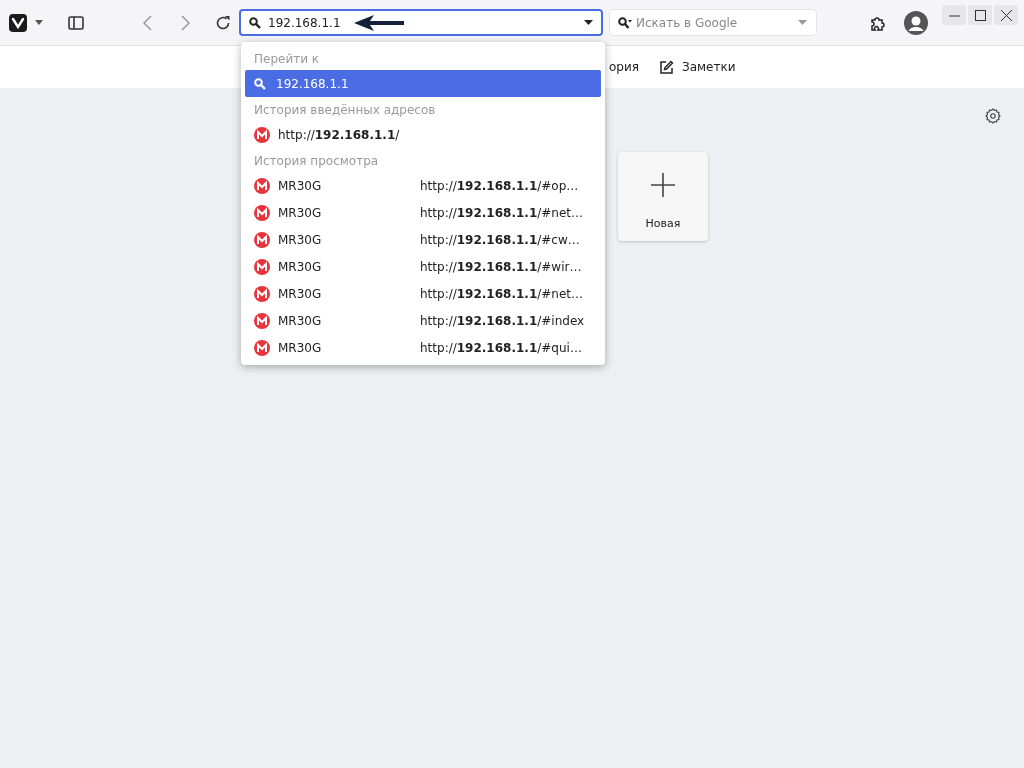 This screenshot has width=1024, height=768. I want to click on close-button, so click(1006, 15).